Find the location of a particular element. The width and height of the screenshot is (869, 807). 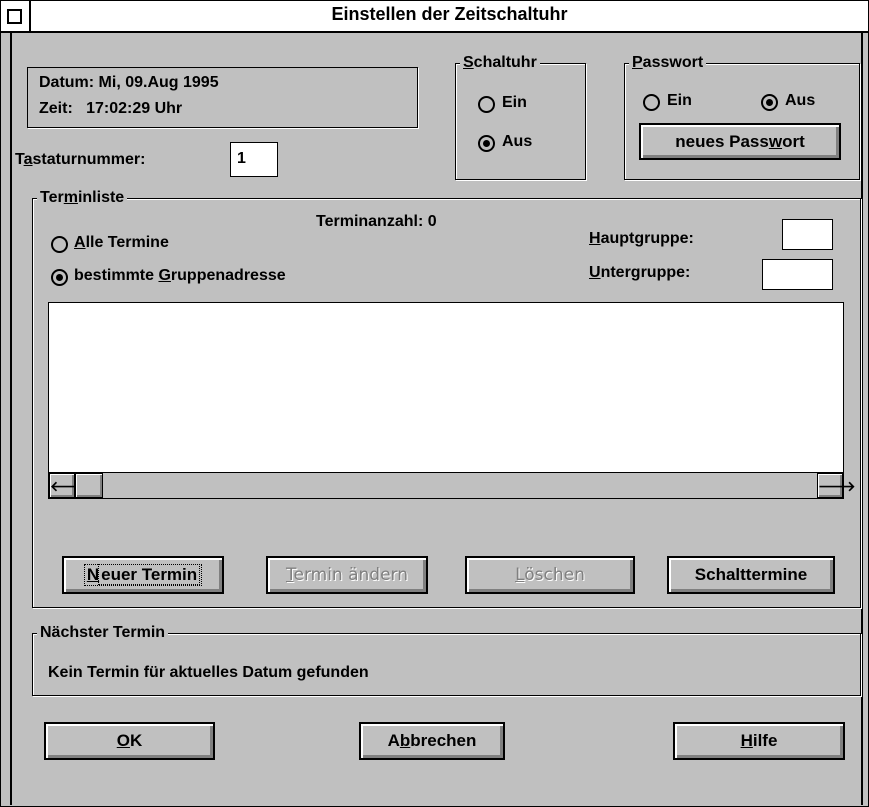

untergruppe-input is located at coordinates (797, 274).